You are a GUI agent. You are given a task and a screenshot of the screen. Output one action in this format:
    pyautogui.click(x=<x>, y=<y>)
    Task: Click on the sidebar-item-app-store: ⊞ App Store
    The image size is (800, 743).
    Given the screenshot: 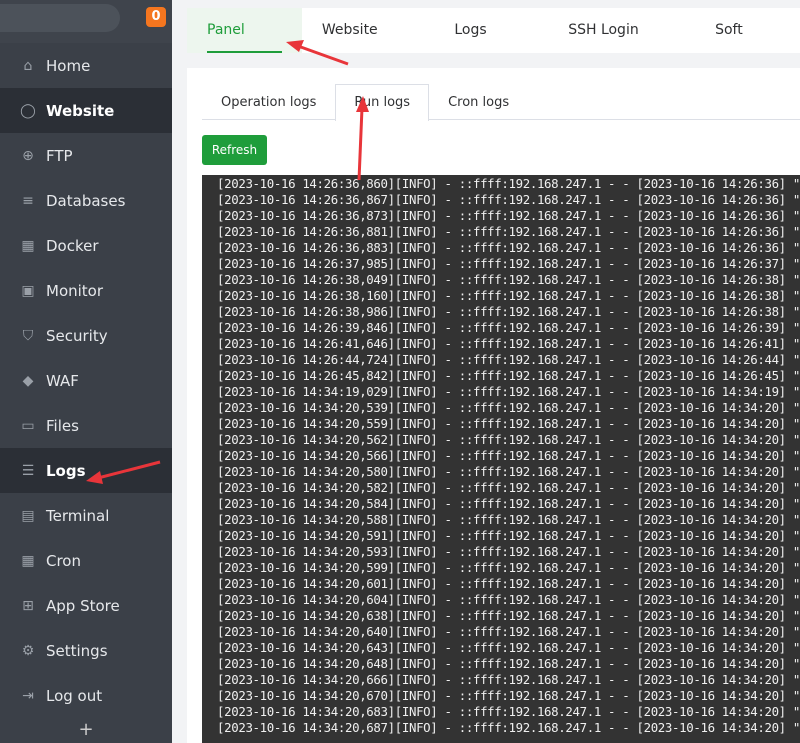 What is the action you would take?
    pyautogui.click(x=86, y=605)
    